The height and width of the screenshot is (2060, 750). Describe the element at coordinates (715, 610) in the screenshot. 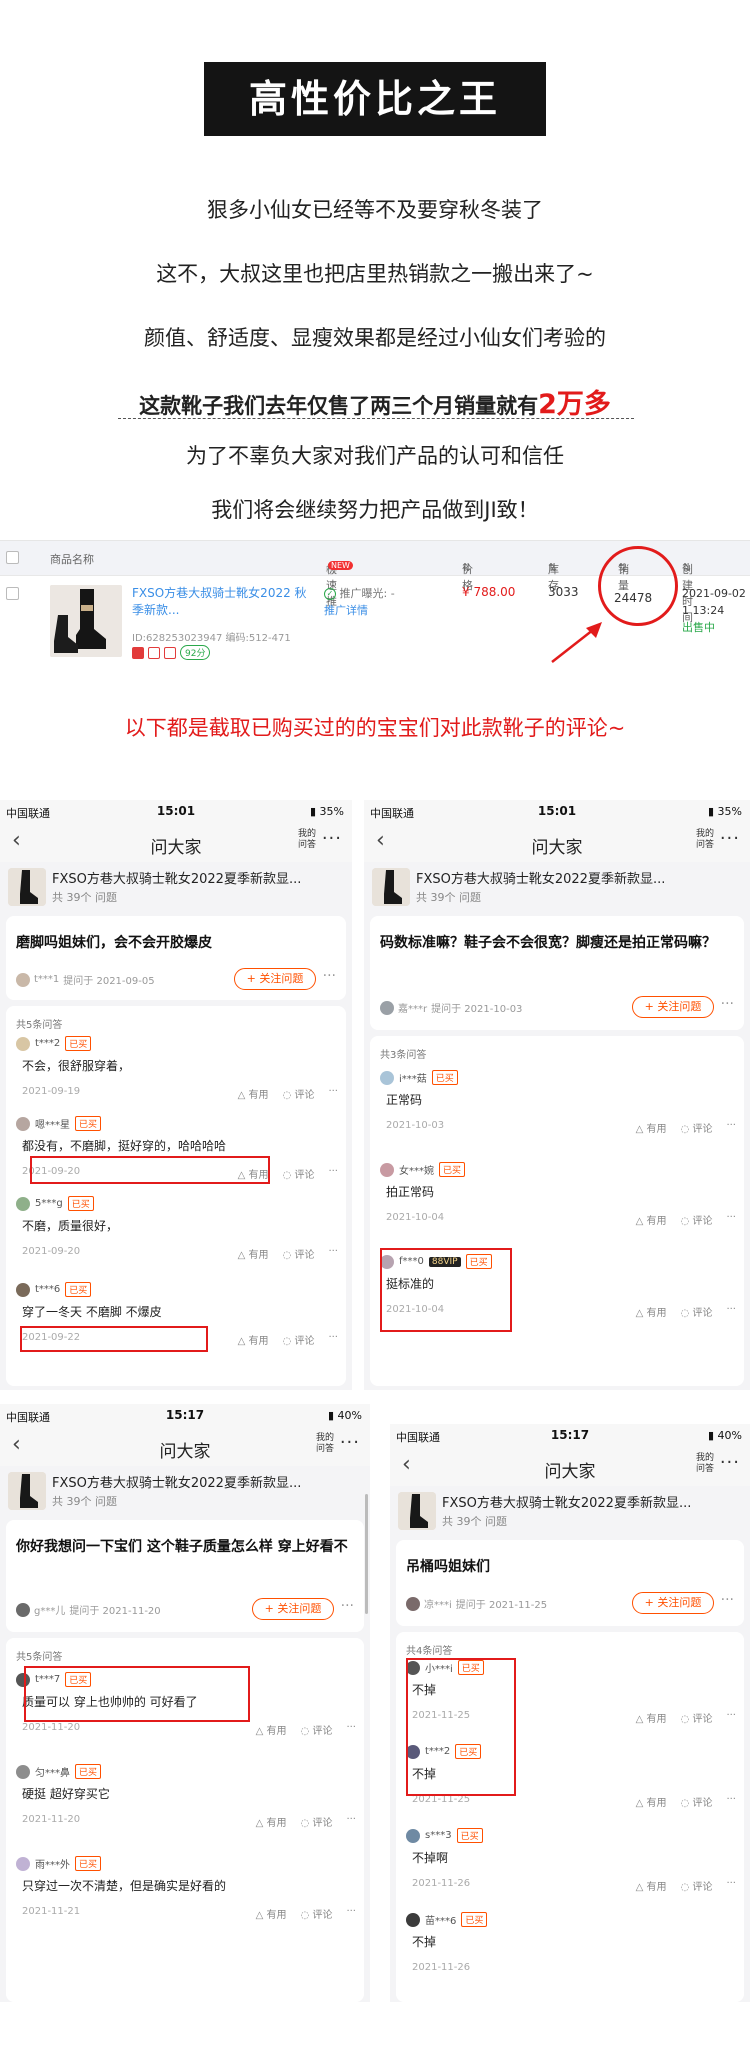

I see `created-time: 2021-09-02 1 13:24 出售中` at that location.